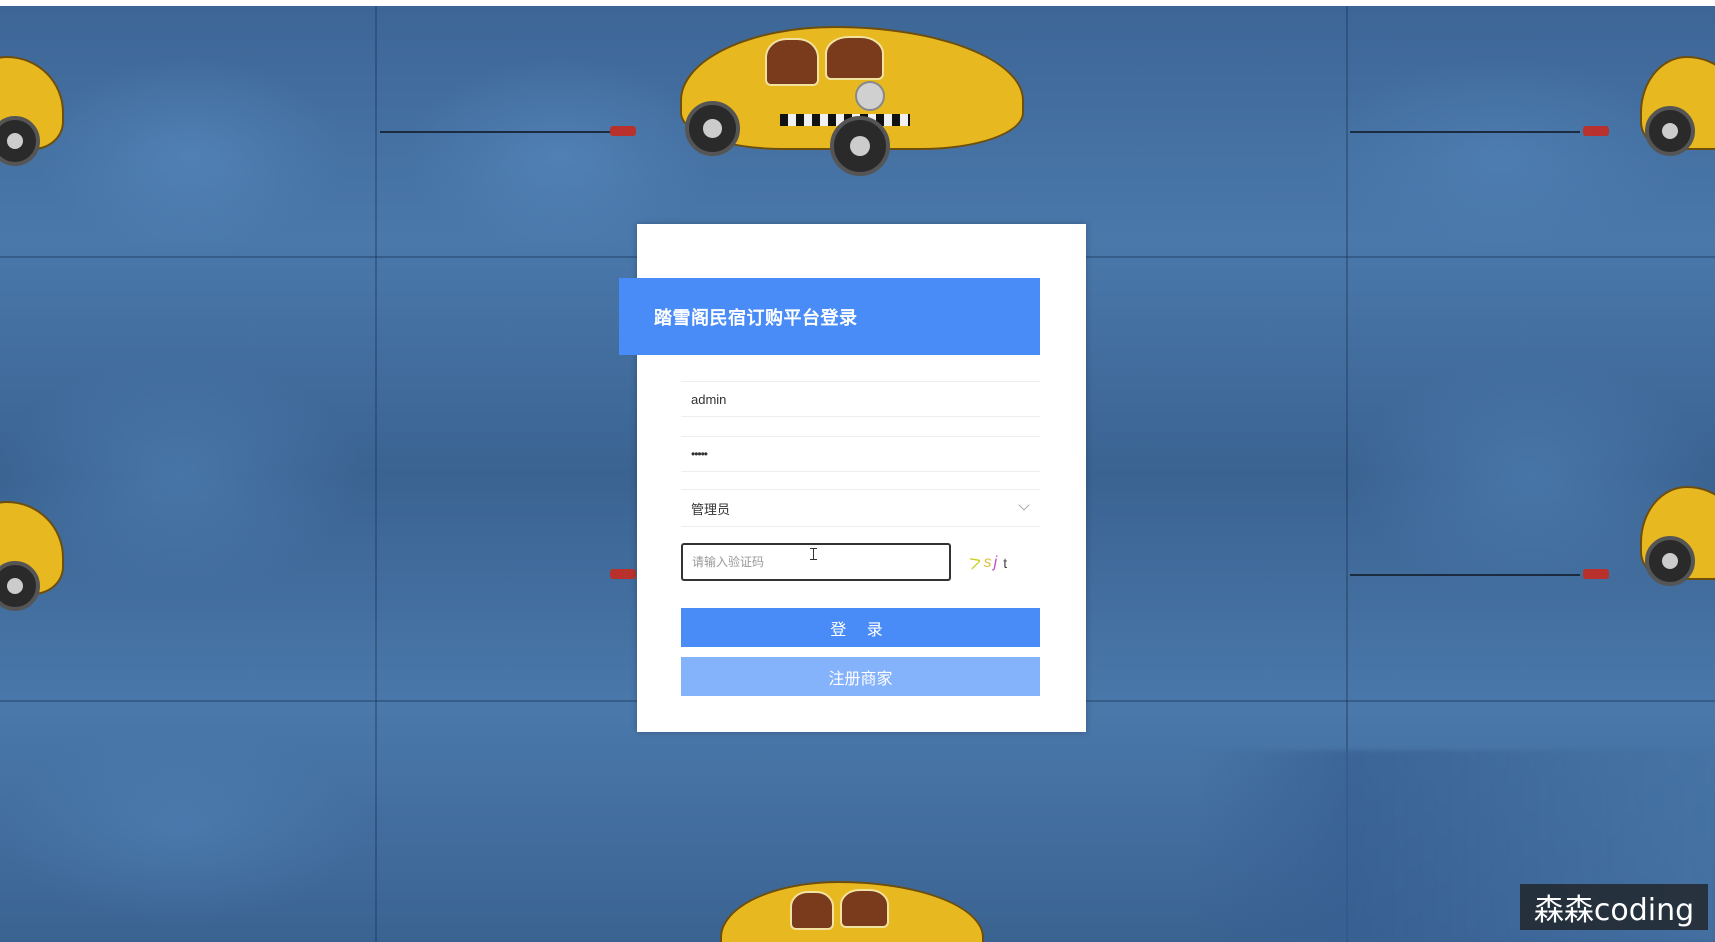 This screenshot has width=1715, height=942. I want to click on page-title: 踏雪阁民宿订购平台登录, so click(756, 317).